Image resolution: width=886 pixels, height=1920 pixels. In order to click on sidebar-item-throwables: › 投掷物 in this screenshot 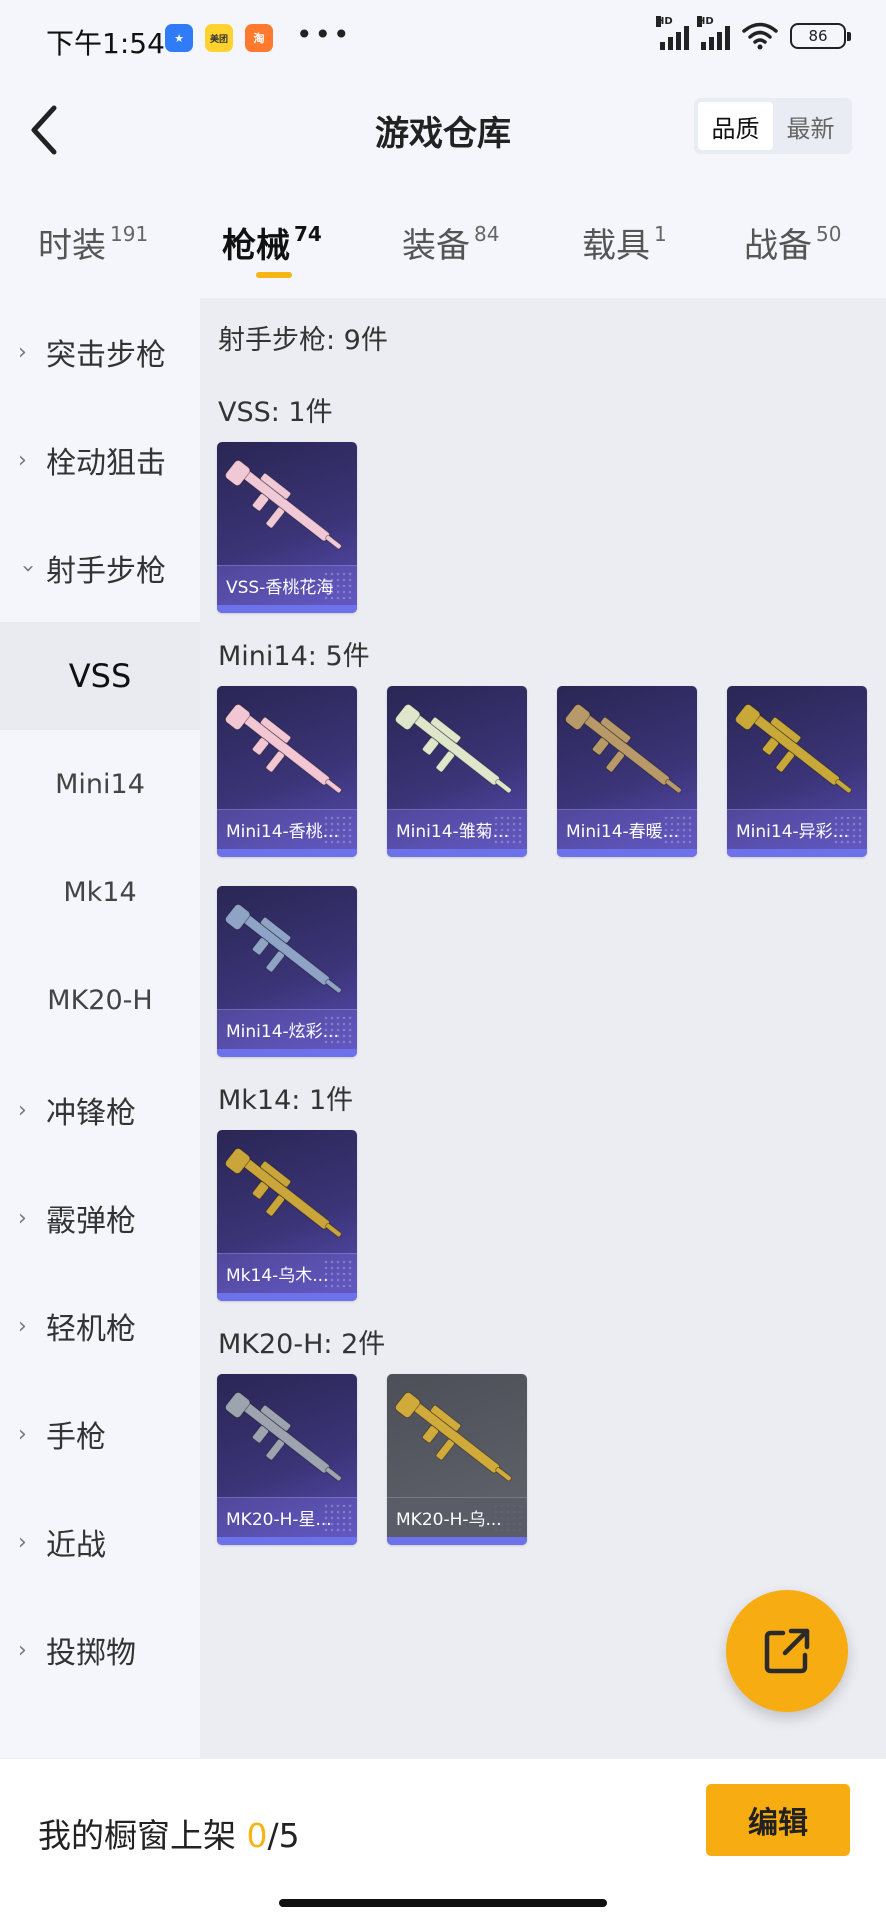, I will do `click(100, 1650)`.